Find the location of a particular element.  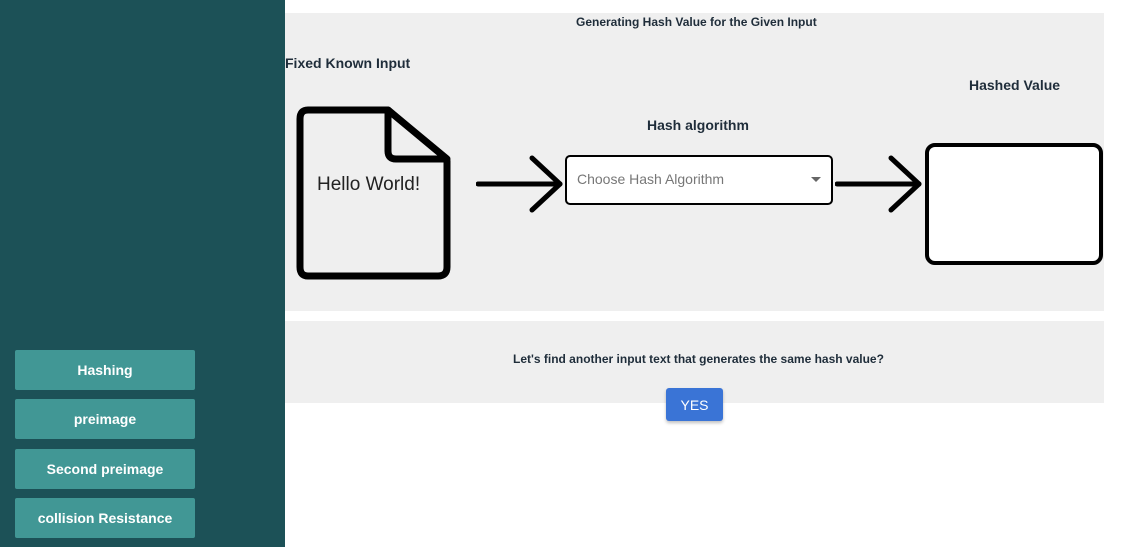

nav-preimage-button: preimage is located at coordinates (105, 419).